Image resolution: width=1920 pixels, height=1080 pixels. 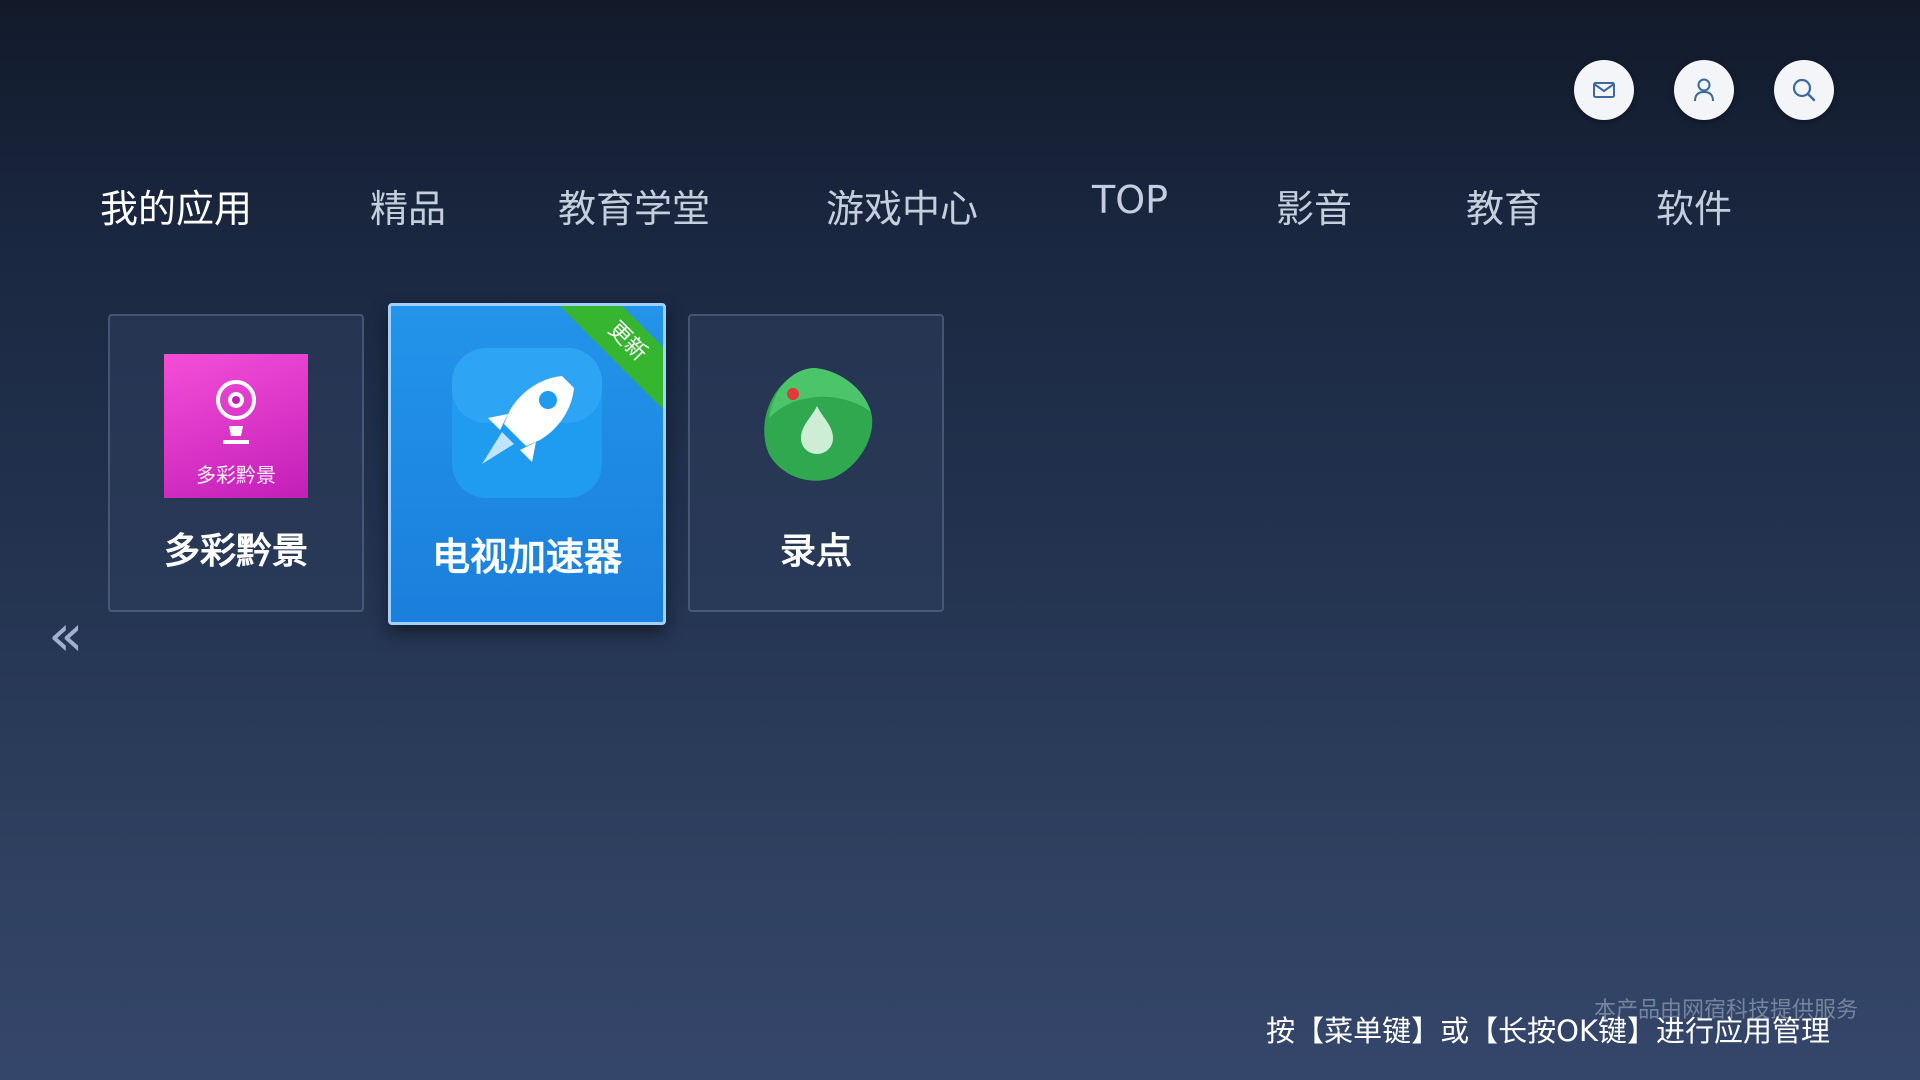 I want to click on camera-icon, so click(x=236, y=412).